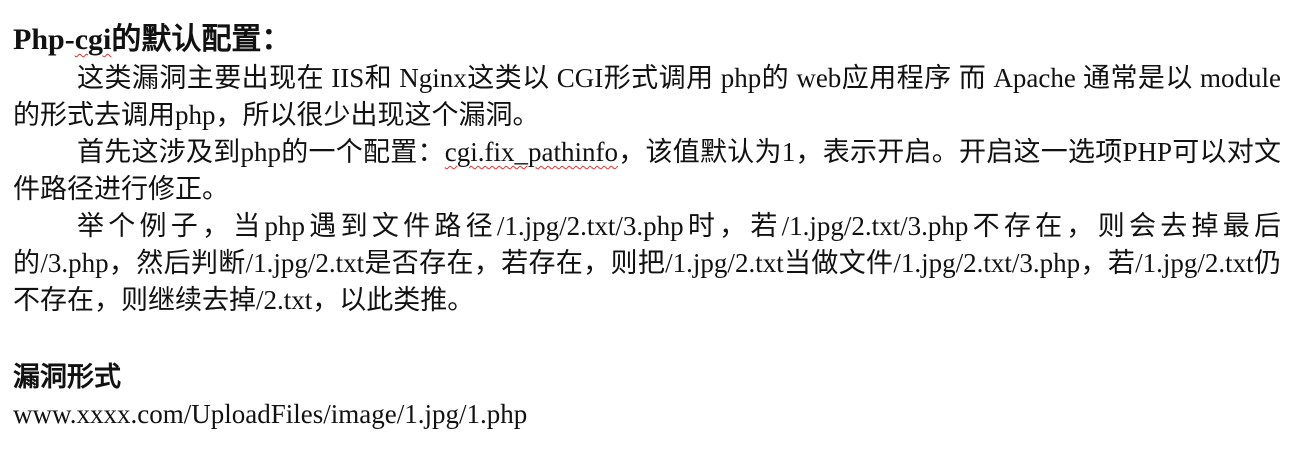 The height and width of the screenshot is (467, 1314). Describe the element at coordinates (67, 377) in the screenshot. I see `subheading-vuln-form: 漏洞形式` at that location.